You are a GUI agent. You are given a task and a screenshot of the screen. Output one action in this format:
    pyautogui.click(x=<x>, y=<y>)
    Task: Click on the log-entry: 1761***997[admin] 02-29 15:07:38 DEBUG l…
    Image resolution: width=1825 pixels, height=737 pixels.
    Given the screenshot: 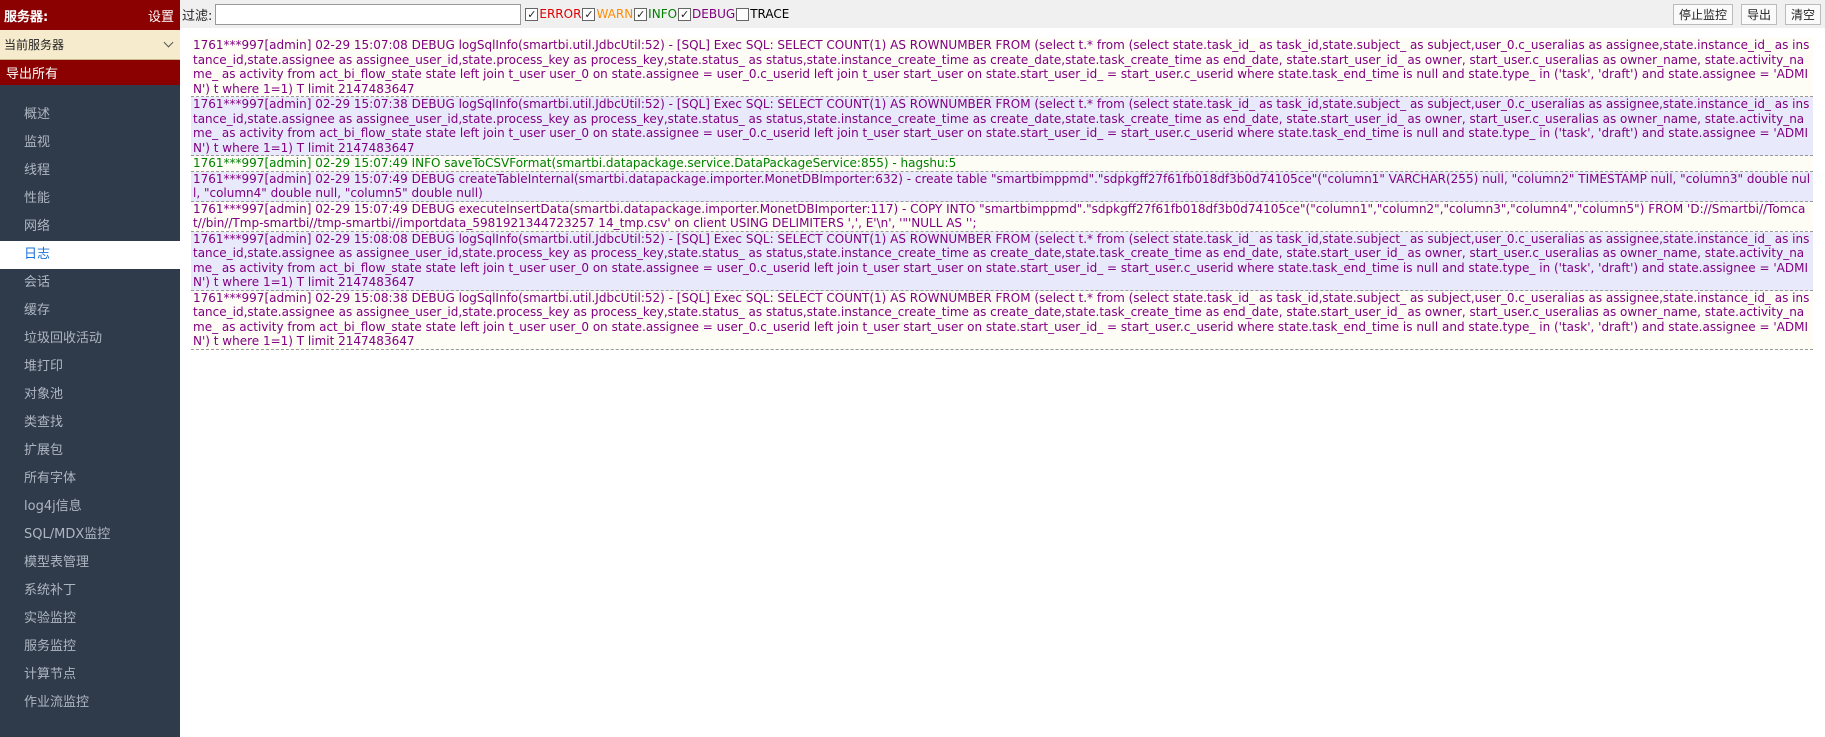 What is the action you would take?
    pyautogui.click(x=1002, y=126)
    